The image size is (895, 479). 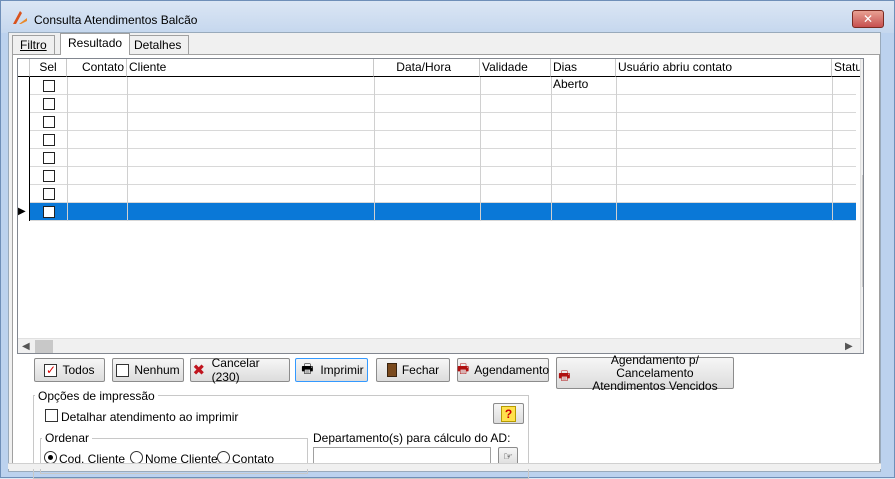 I want to click on tab-detalhes: Detalhes, so click(x=158, y=44).